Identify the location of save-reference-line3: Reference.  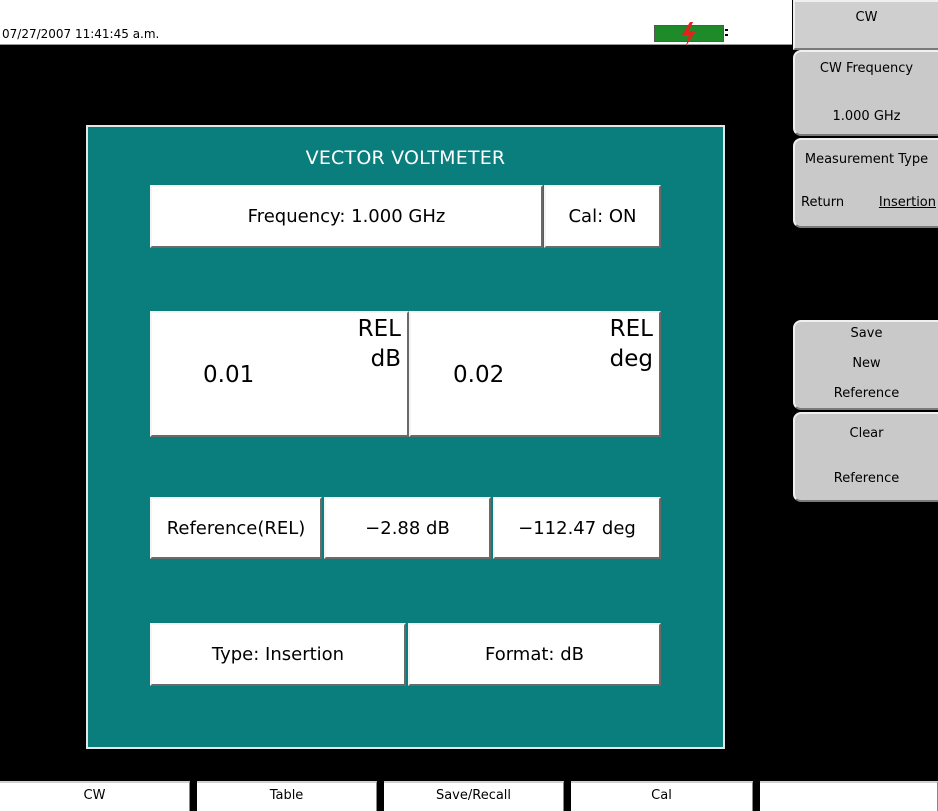
(866, 393).